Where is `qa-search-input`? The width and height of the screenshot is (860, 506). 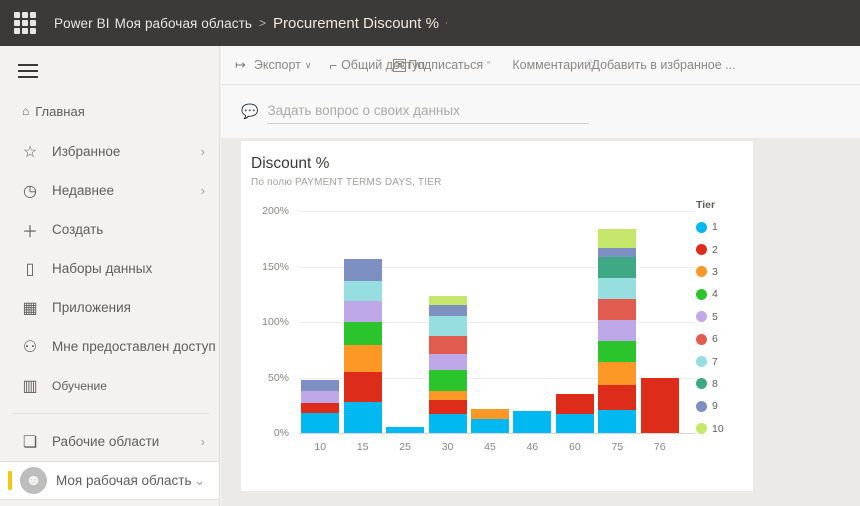
qa-search-input is located at coordinates (428, 112).